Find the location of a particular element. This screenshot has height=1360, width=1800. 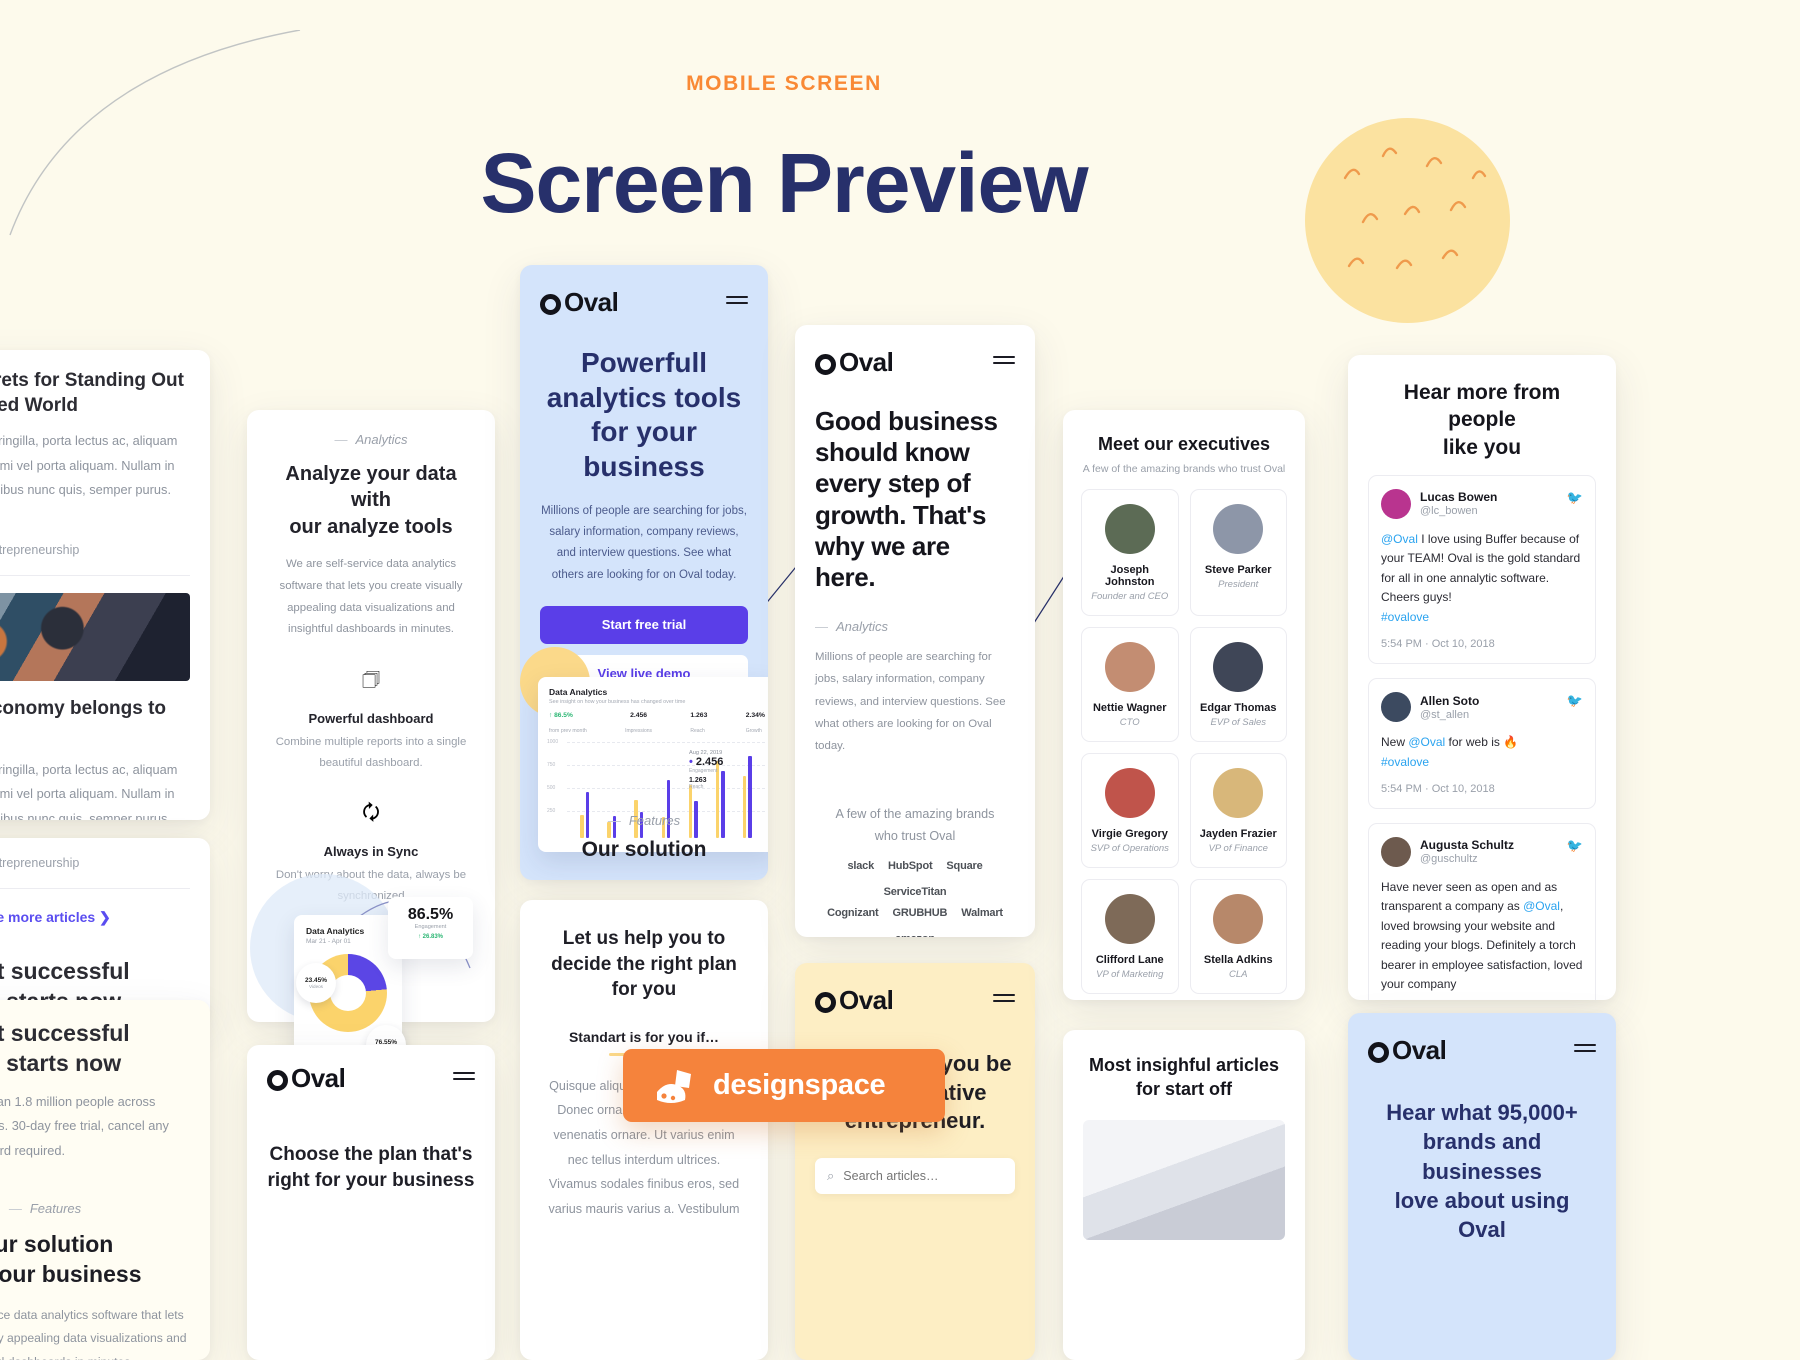

twitter-bird-icon: 🐦 is located at coordinates (1574, 701).